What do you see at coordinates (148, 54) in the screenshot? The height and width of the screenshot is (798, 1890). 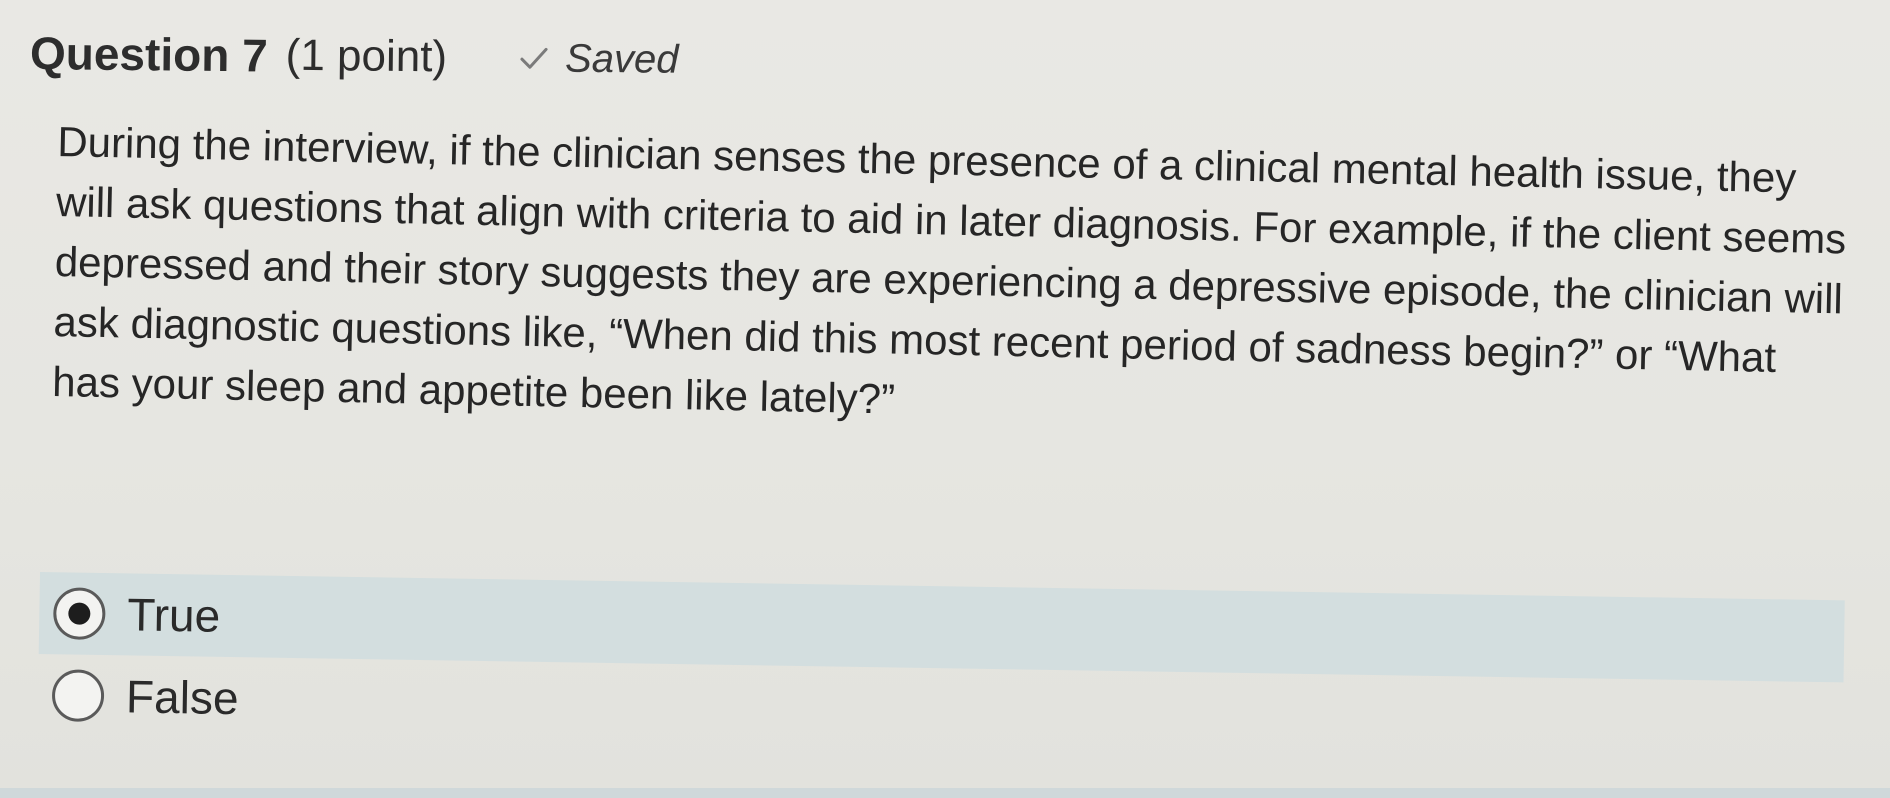 I see `question-title: Question 7` at bounding box center [148, 54].